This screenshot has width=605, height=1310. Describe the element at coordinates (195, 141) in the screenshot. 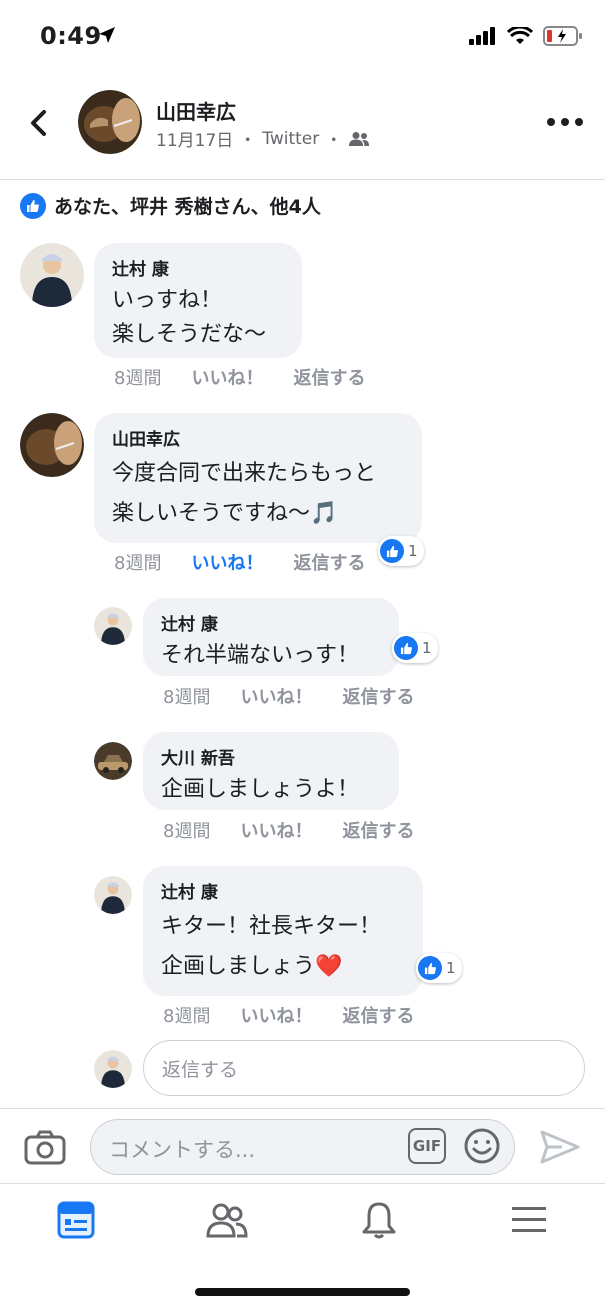

I see `post-date: 11月17日` at that location.